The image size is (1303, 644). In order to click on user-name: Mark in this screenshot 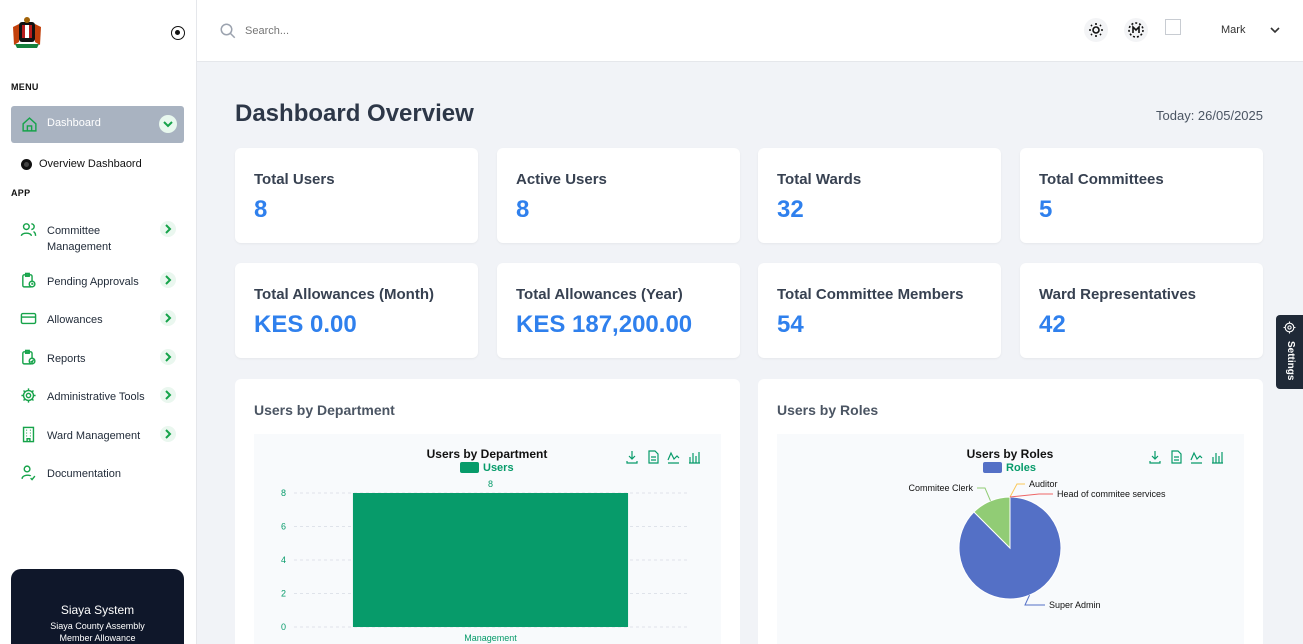, I will do `click(1233, 30)`.